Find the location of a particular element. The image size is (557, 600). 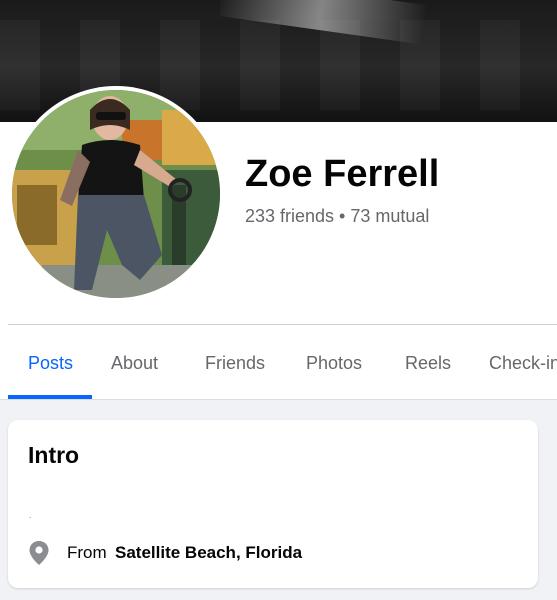

location-link: Satellite Beach, Florida is located at coordinates (208, 553).